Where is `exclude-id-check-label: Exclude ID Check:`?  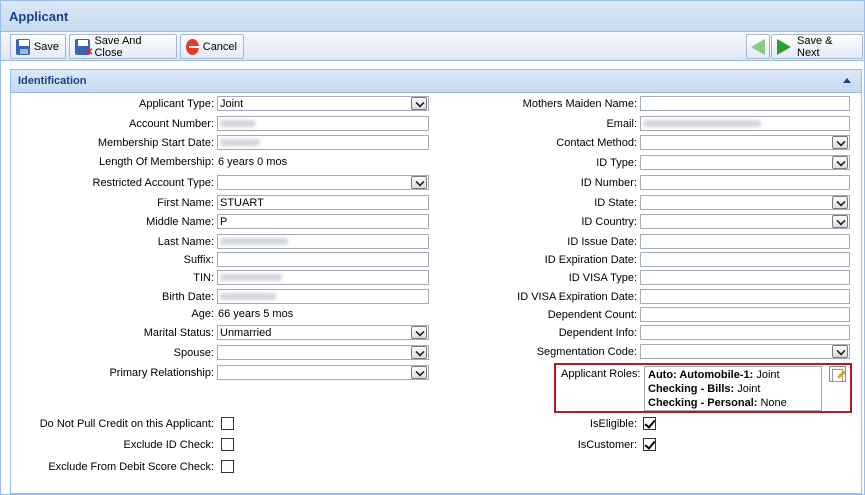
exclude-id-check-label: Exclude ID Check: is located at coordinates (168, 445).